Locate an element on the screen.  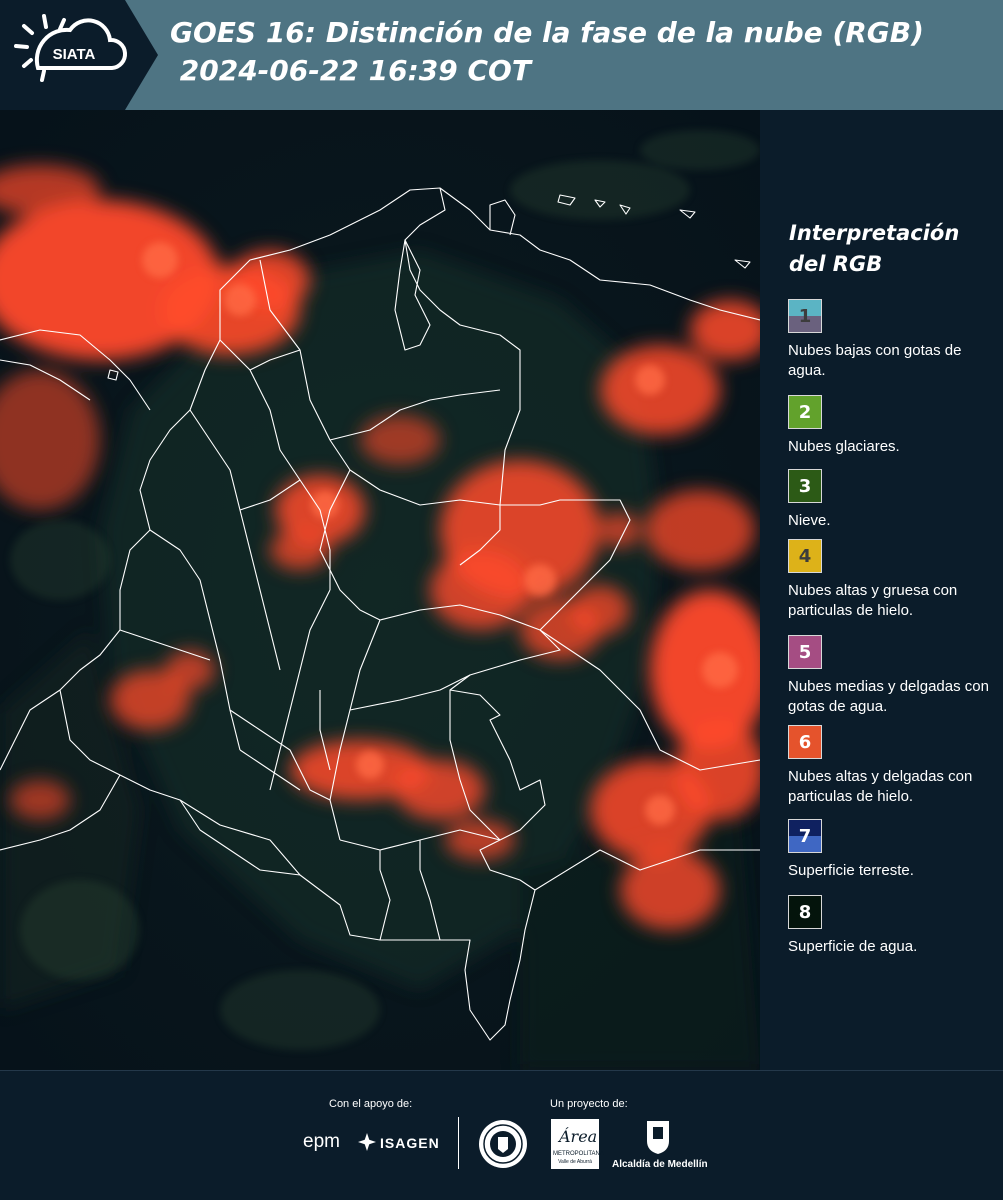
legend-number-1: 1 is located at coordinates (805, 316).